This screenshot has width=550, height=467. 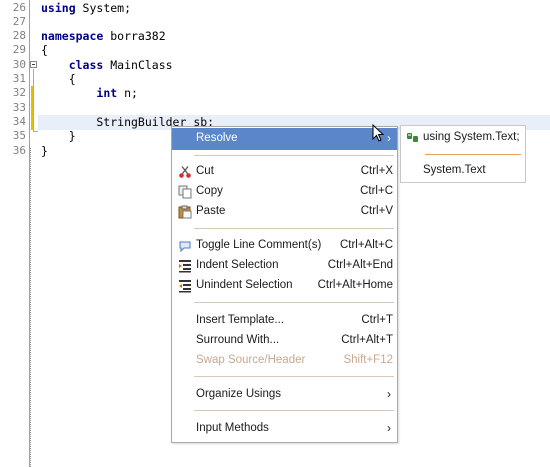 I want to click on namespace-icon, so click(x=412, y=137).